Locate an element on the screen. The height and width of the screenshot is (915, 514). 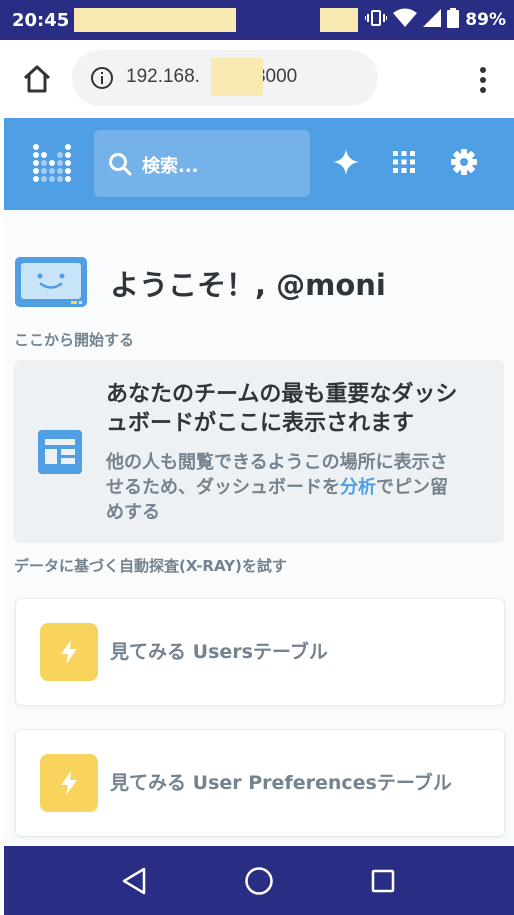
xray-section-label: データに基づく自動探査(X-RAY)を試す is located at coordinates (150, 566).